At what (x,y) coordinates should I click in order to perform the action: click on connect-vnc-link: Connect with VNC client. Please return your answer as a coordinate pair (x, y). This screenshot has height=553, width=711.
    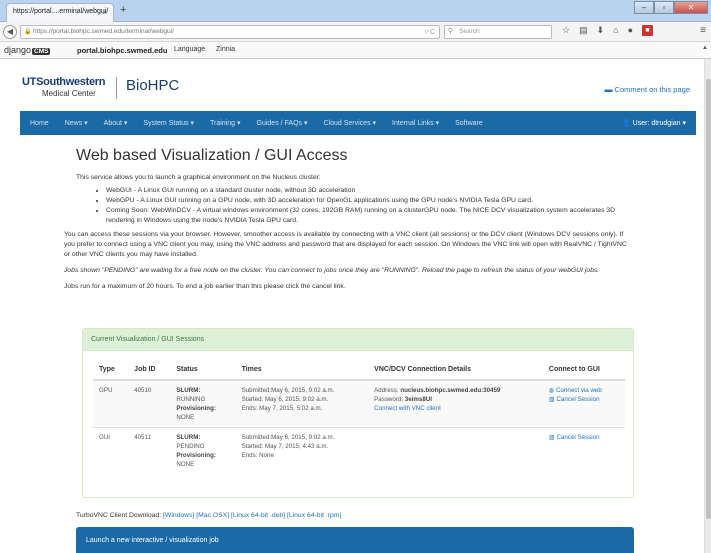
    Looking at the image, I should click on (407, 408).